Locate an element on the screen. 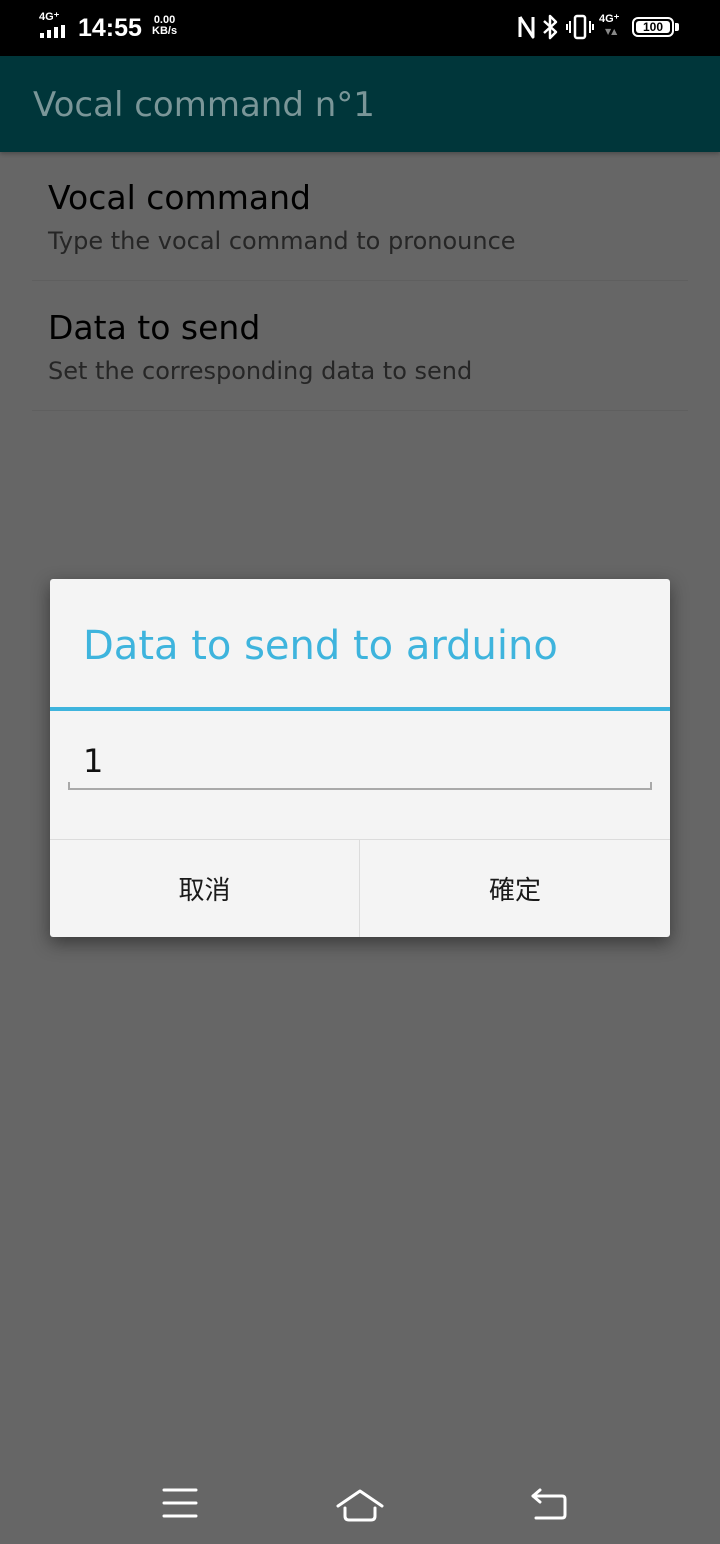 This screenshot has width=720, height=1544. battery-tip is located at coordinates (677, 27).